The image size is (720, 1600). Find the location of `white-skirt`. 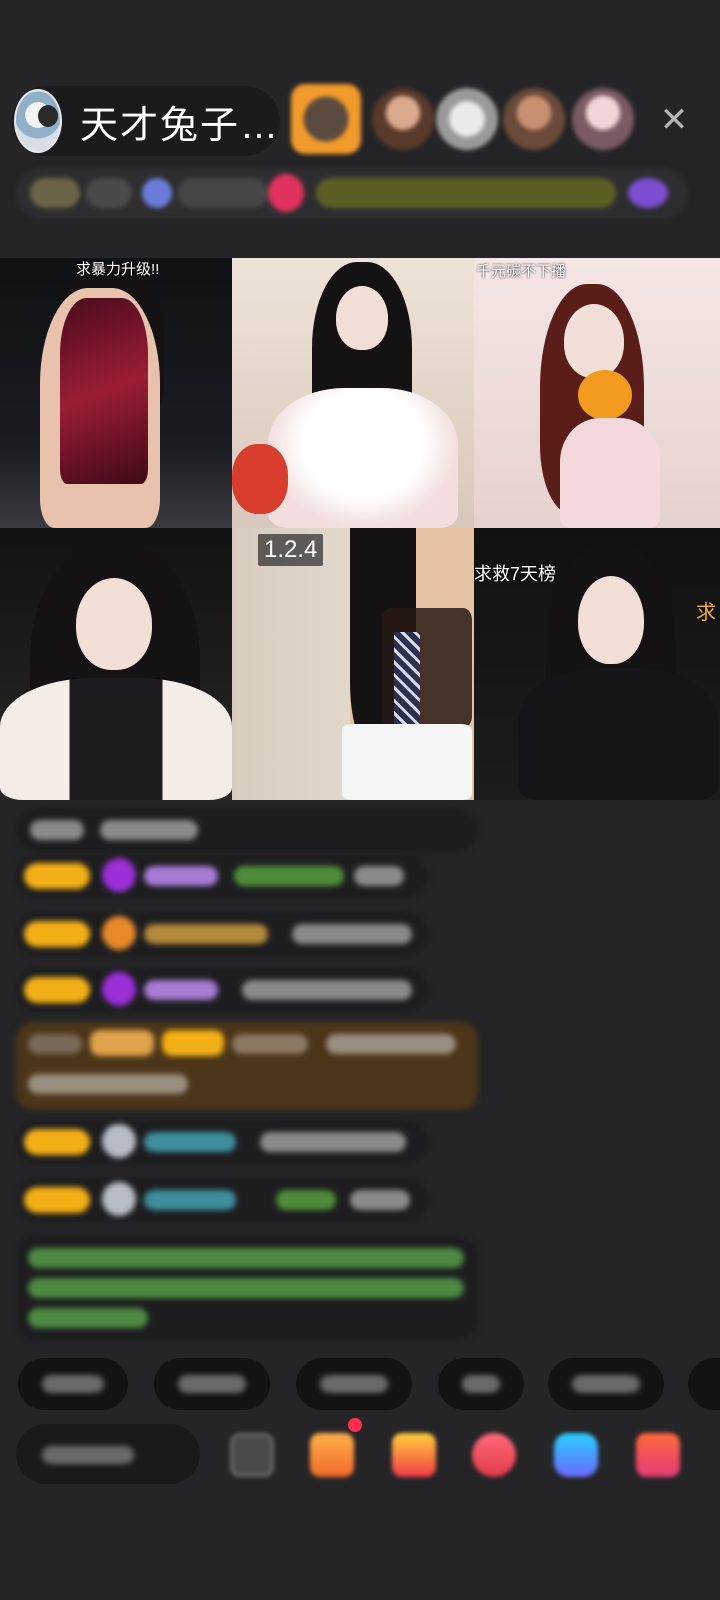

white-skirt is located at coordinates (407, 762).